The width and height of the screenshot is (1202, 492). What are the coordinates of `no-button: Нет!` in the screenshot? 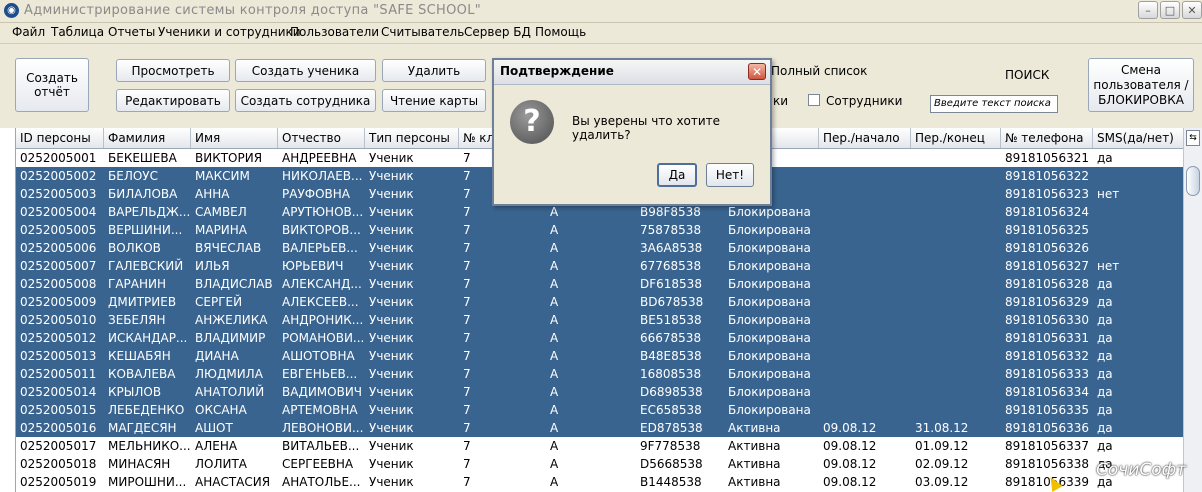 It's located at (730, 175).